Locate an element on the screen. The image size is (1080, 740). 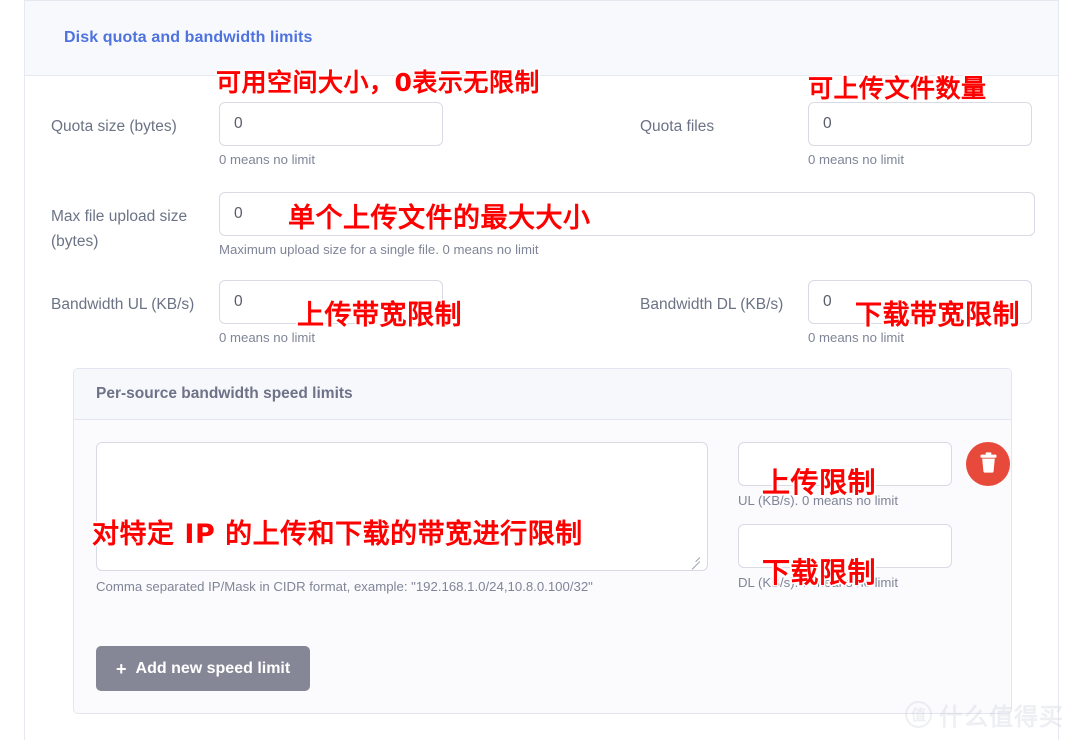
per-source-panel-header: Per-source bandwidth speed limits is located at coordinates (542, 394).